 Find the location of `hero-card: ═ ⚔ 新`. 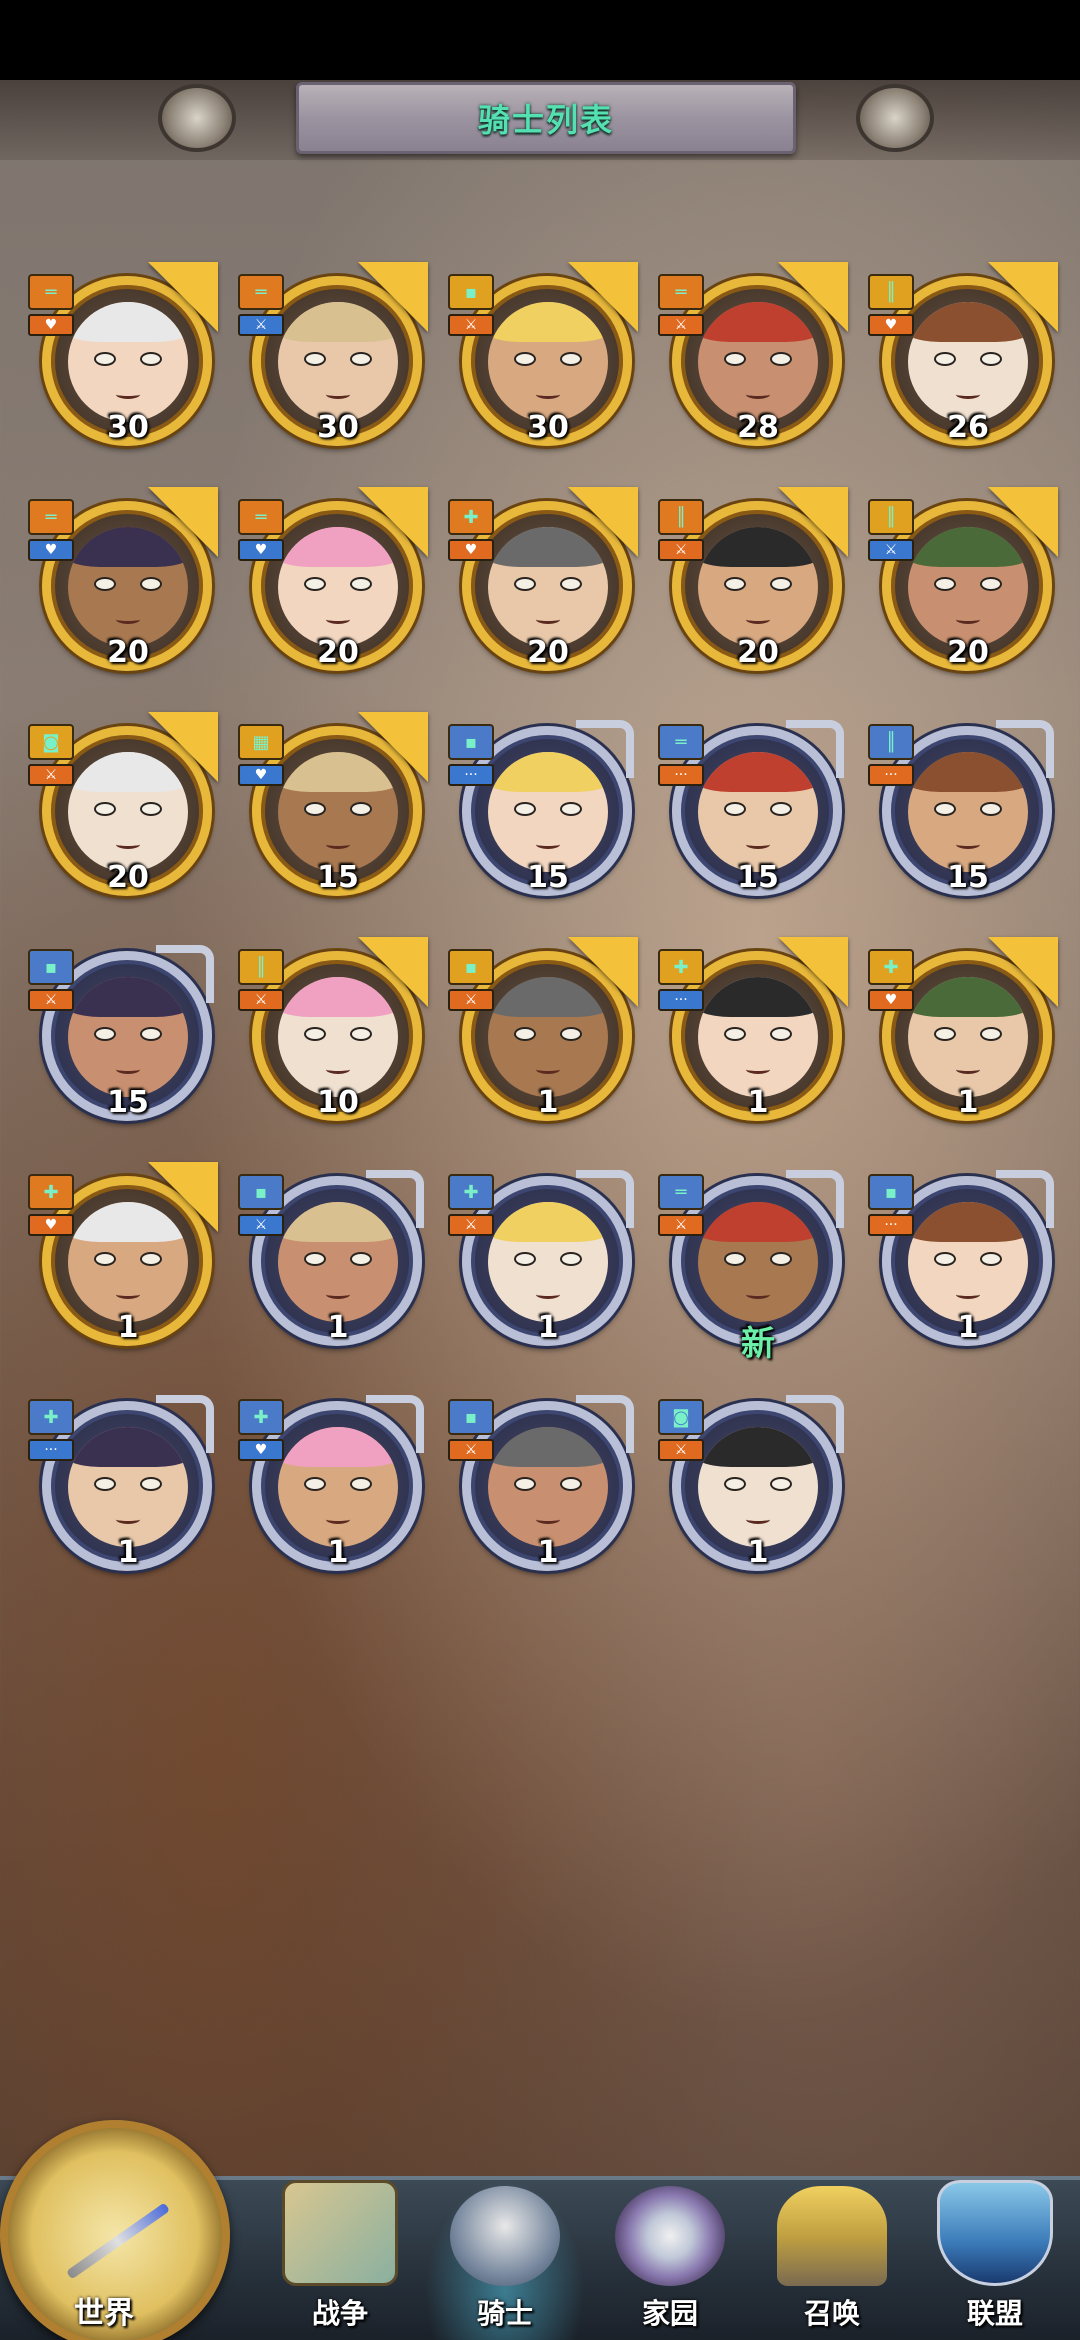

hero-card: ═ ⚔ 新 is located at coordinates (753, 1263).